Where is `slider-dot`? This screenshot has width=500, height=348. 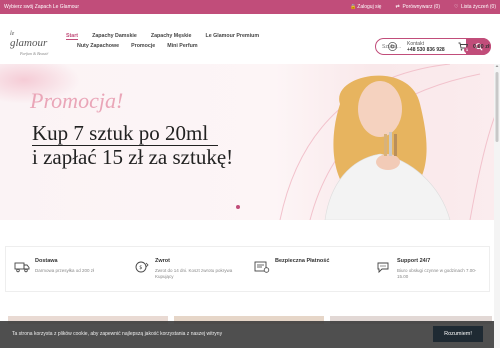
slider-dot is located at coordinates (238, 207).